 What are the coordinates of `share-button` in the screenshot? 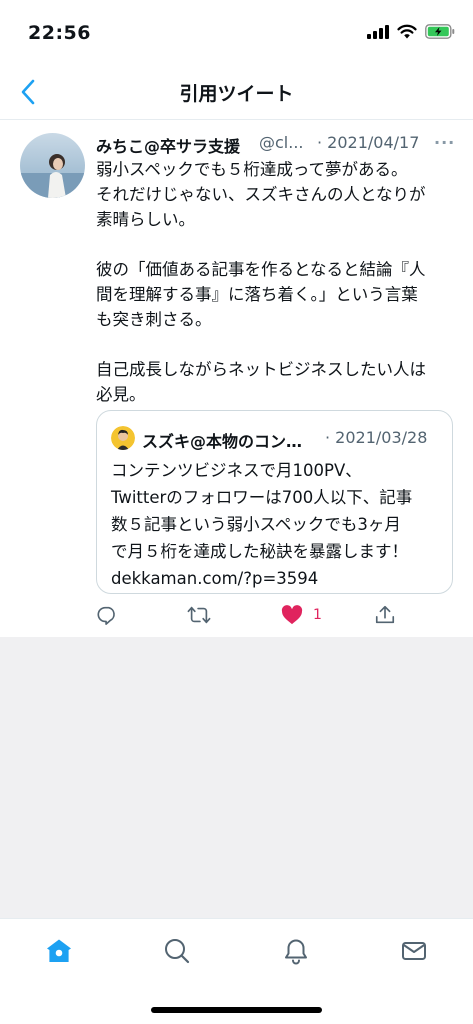 It's located at (385, 615).